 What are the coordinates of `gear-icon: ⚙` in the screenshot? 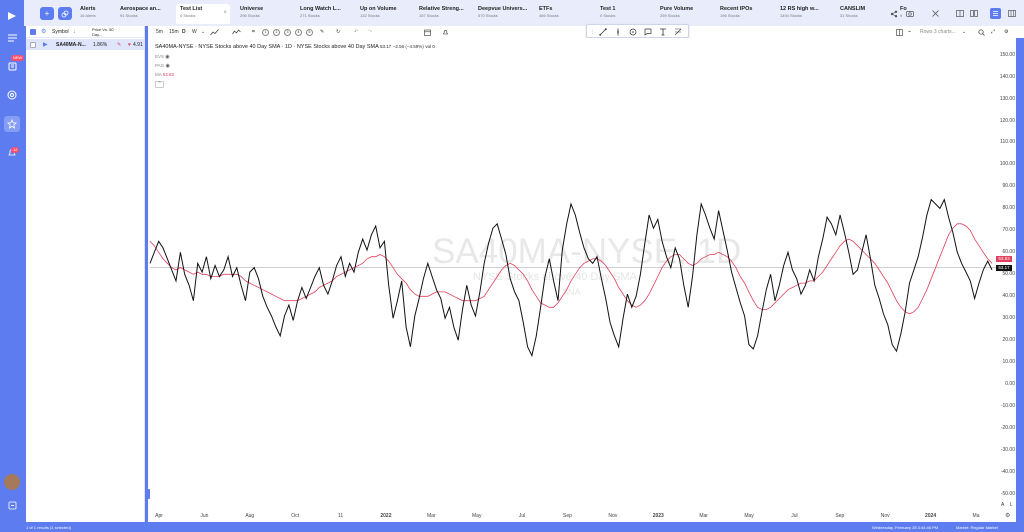 It's located at (1006, 32).